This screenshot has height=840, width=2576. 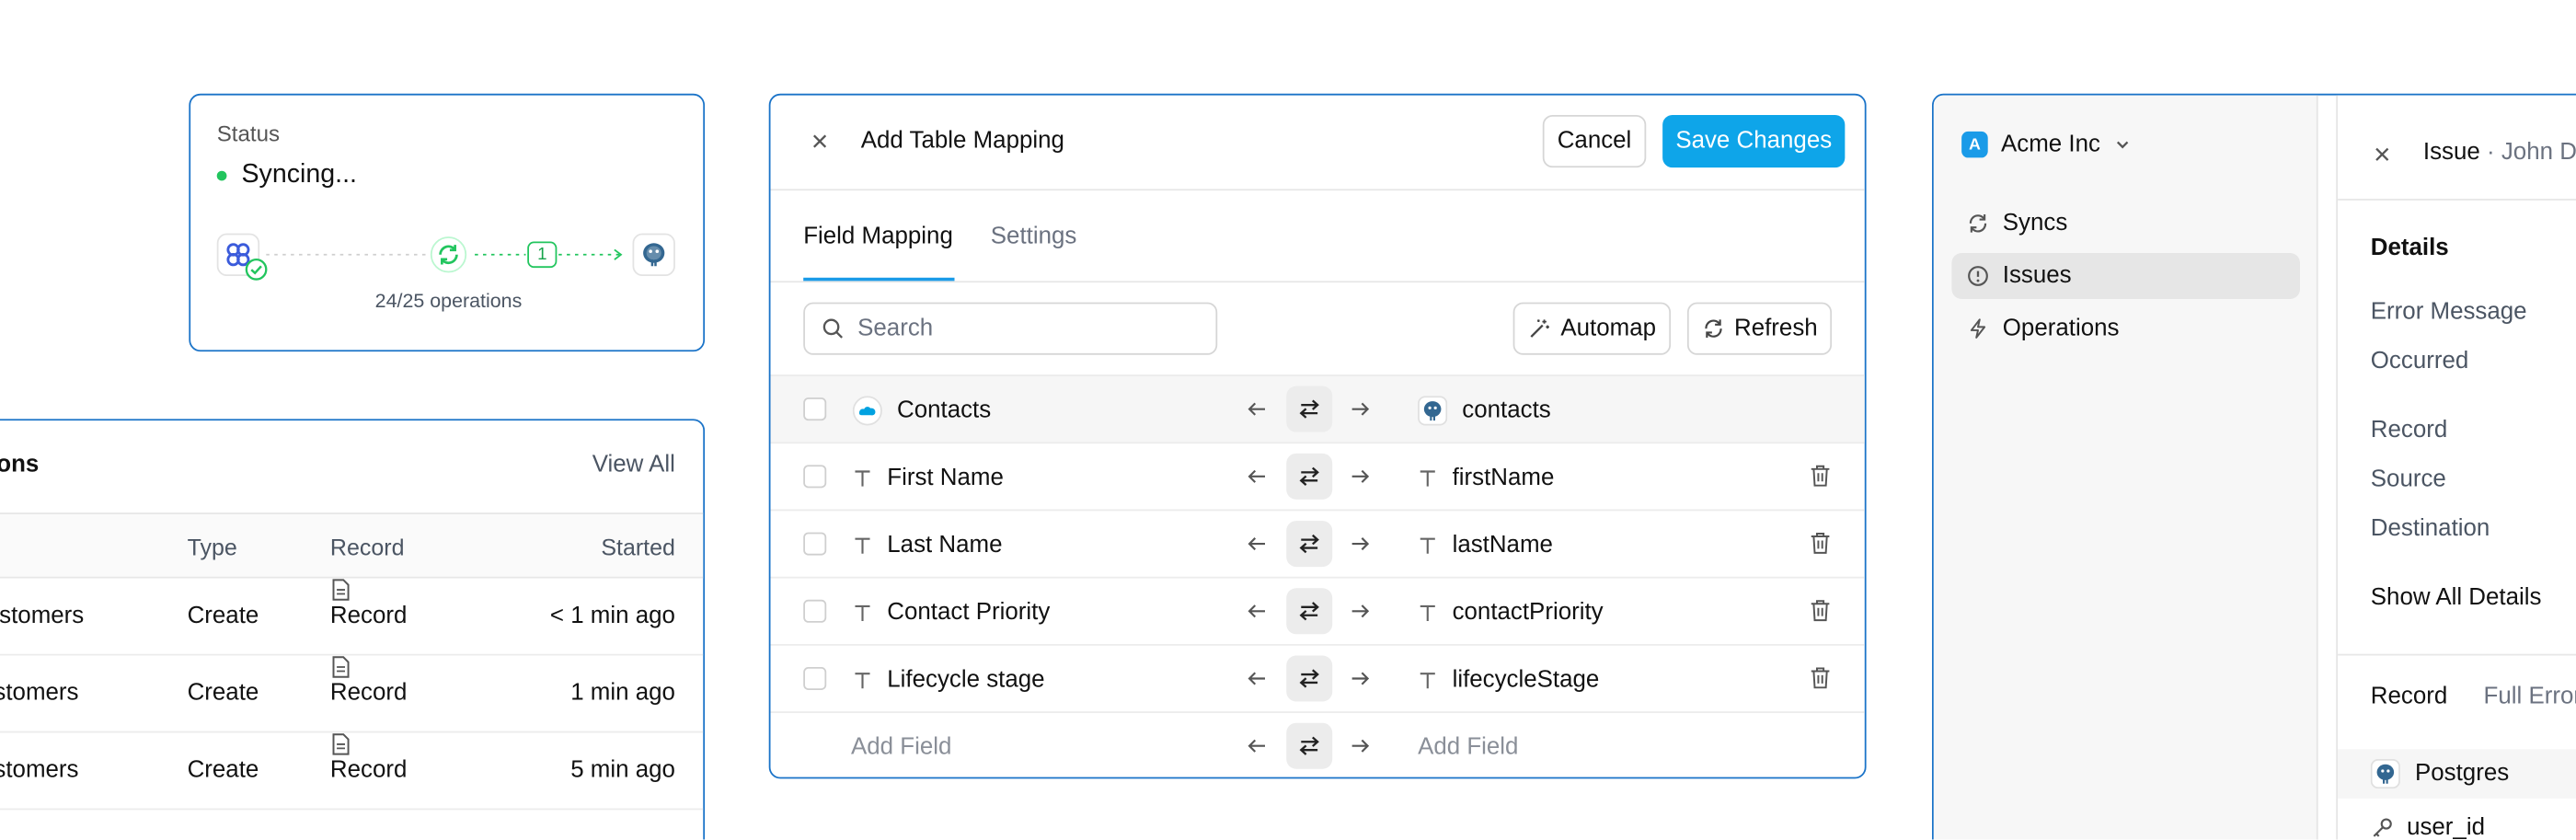 I want to click on search-input, so click(x=1022, y=328).